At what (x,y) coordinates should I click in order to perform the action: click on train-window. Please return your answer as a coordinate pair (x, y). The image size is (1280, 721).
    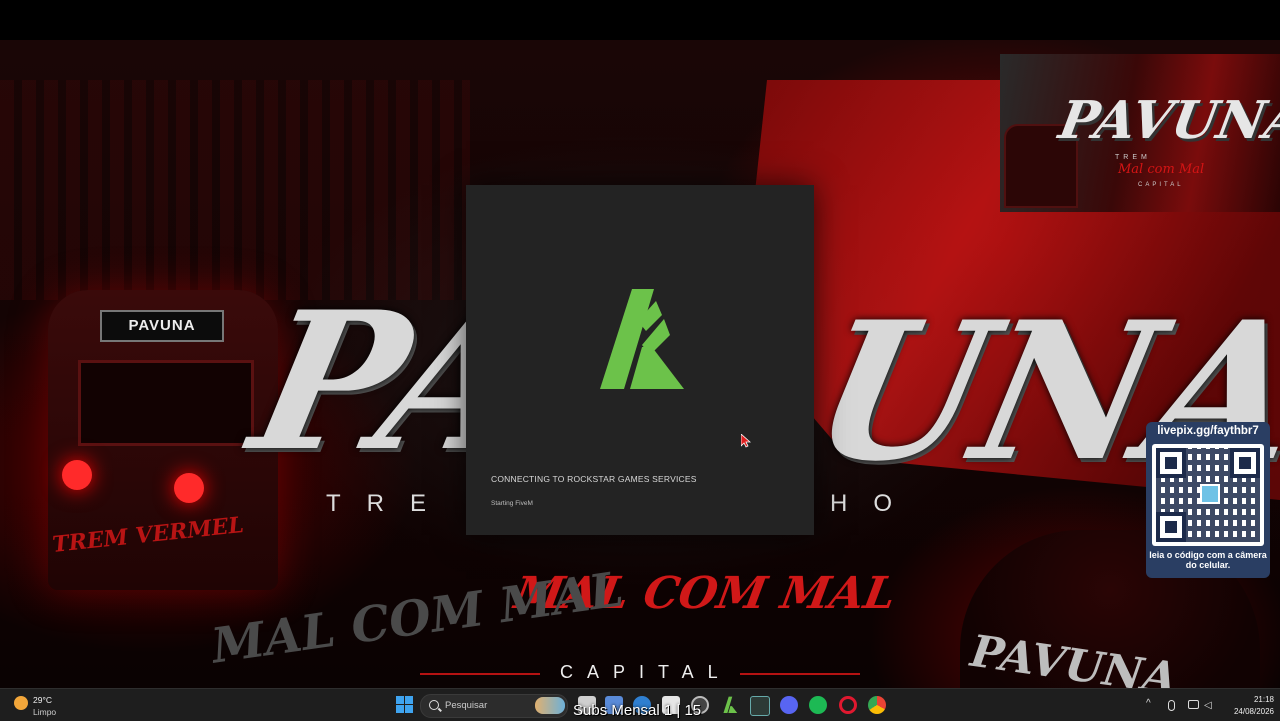
    Looking at the image, I should click on (166, 403).